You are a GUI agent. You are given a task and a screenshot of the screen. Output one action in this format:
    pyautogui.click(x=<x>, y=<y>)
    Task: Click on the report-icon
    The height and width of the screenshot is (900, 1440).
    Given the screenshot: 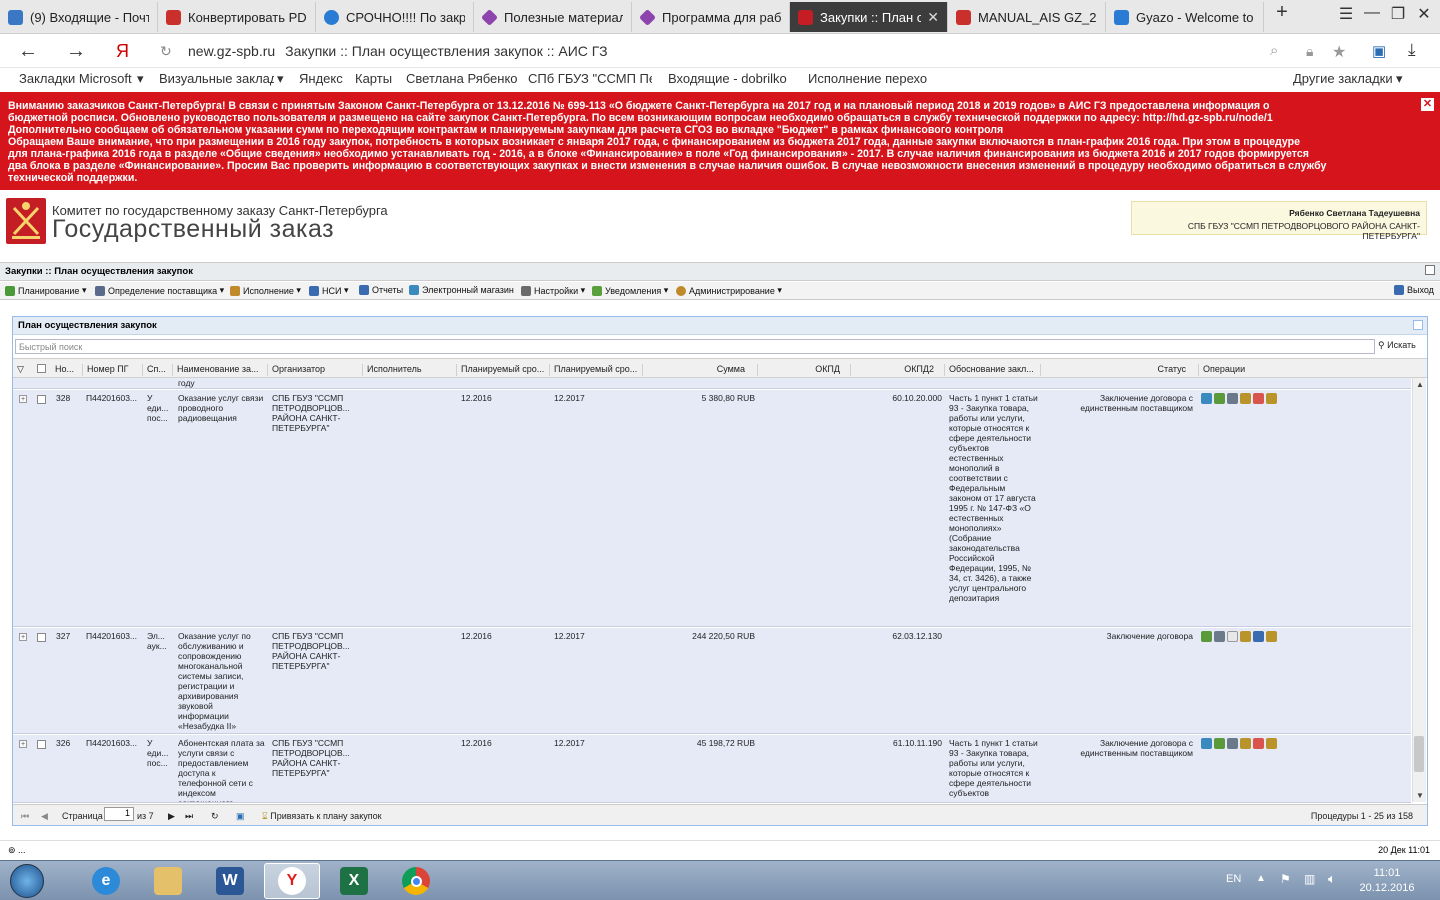 What is the action you would take?
    pyautogui.click(x=1258, y=636)
    